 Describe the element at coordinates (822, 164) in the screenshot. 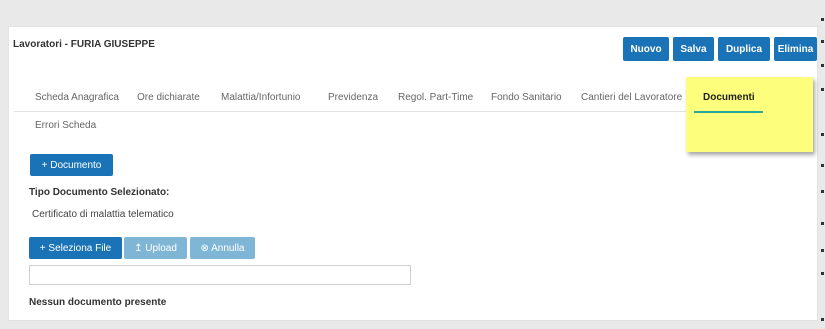

I see `scrollbar-edge` at that location.